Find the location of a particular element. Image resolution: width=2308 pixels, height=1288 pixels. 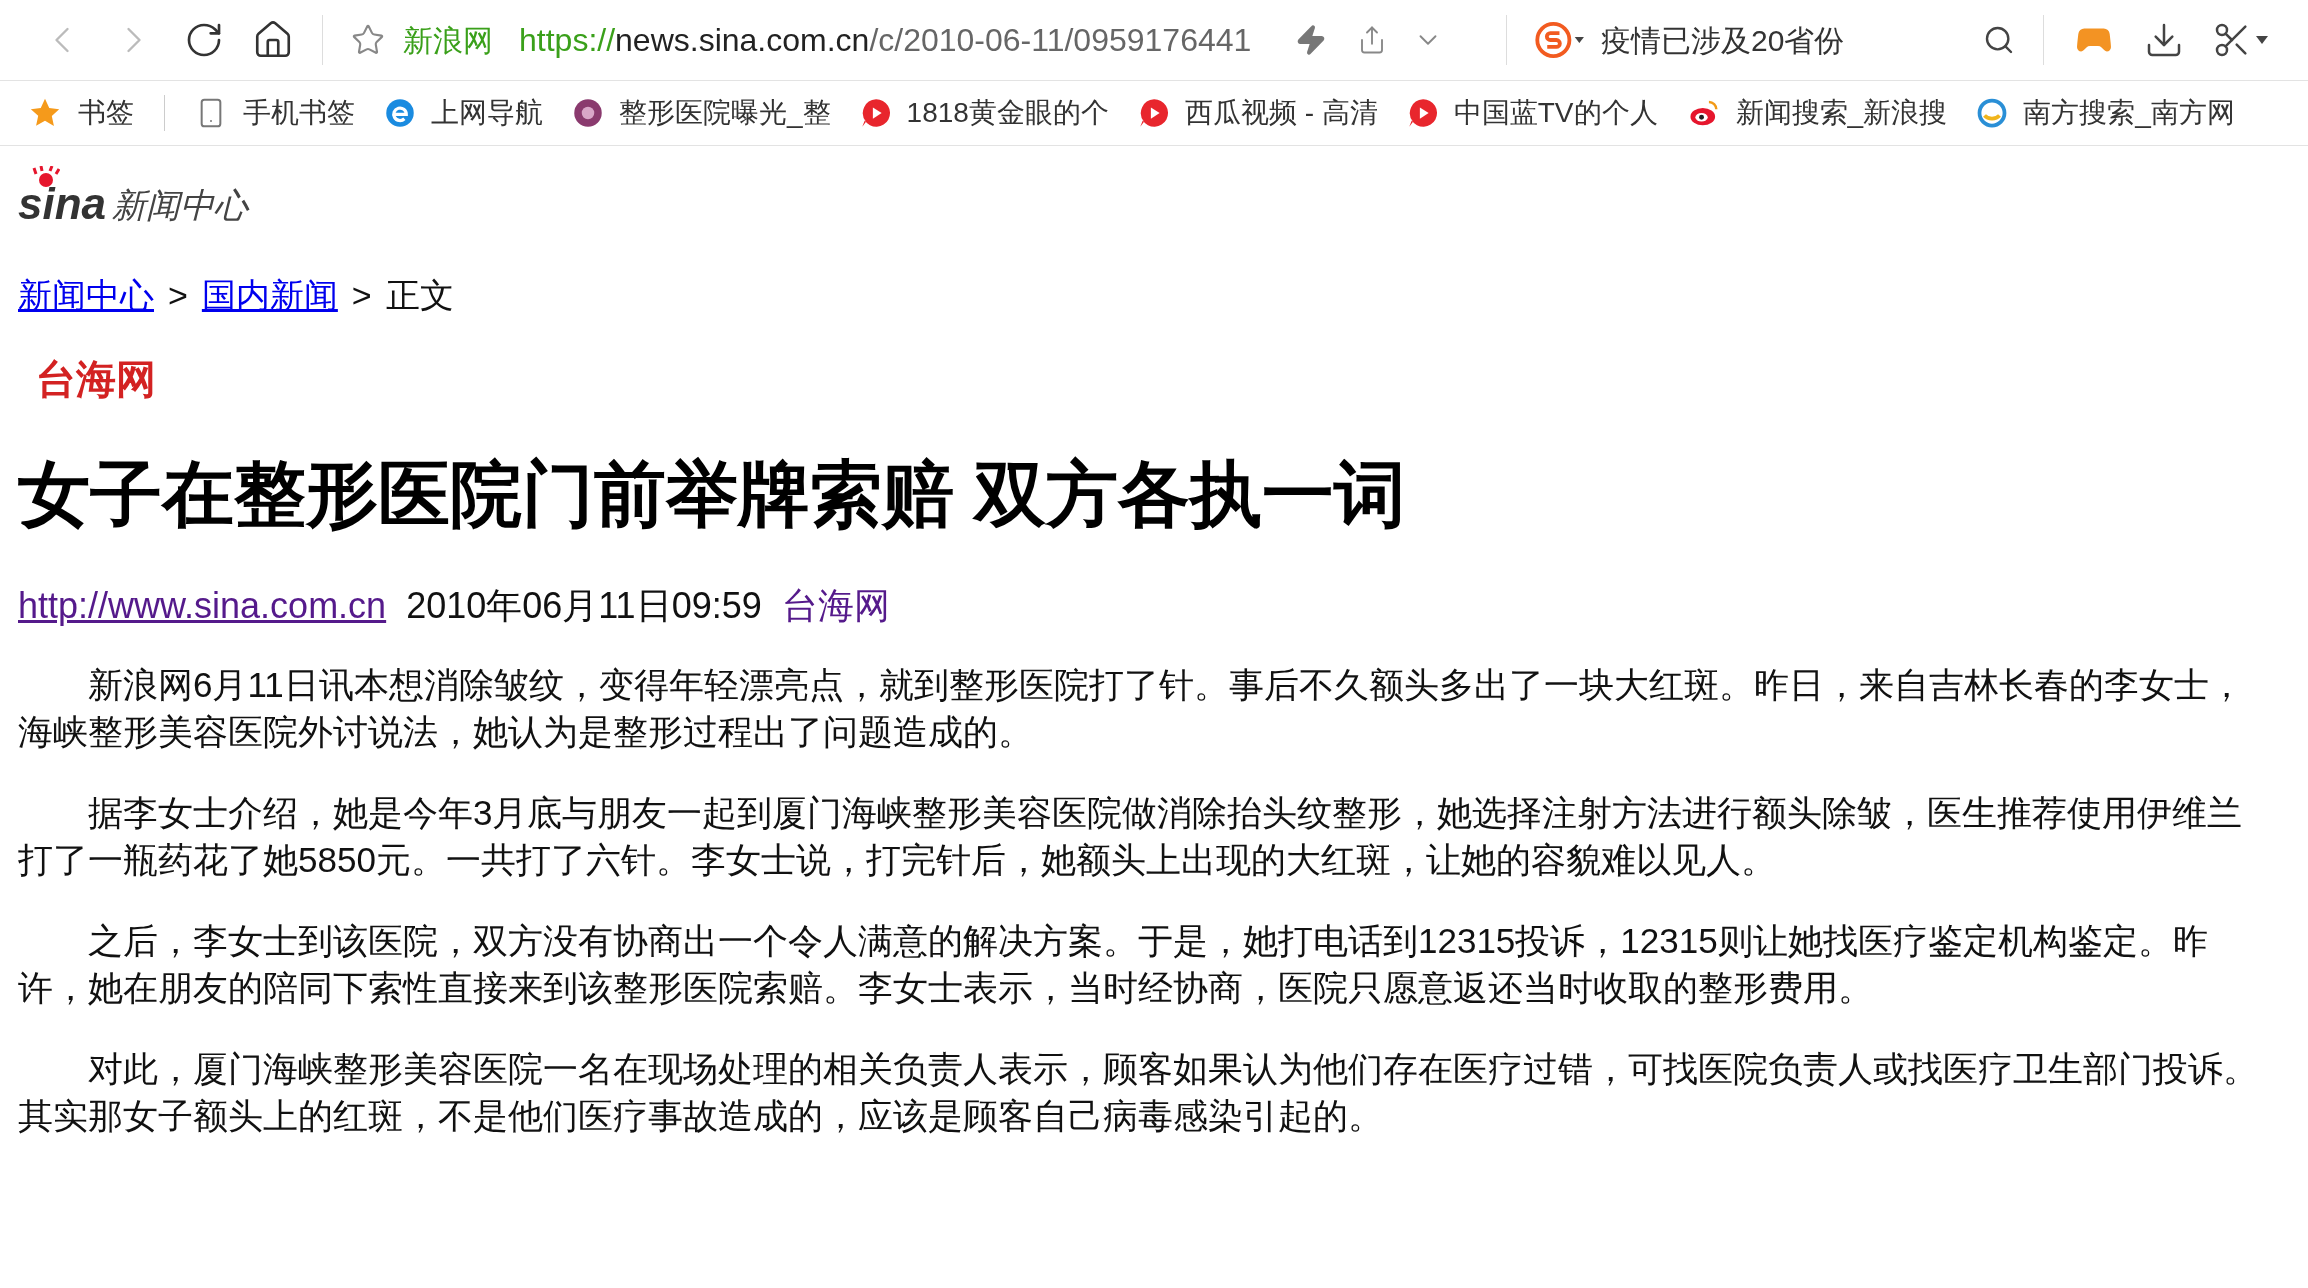

eye-icon is located at coordinates (1703, 113).